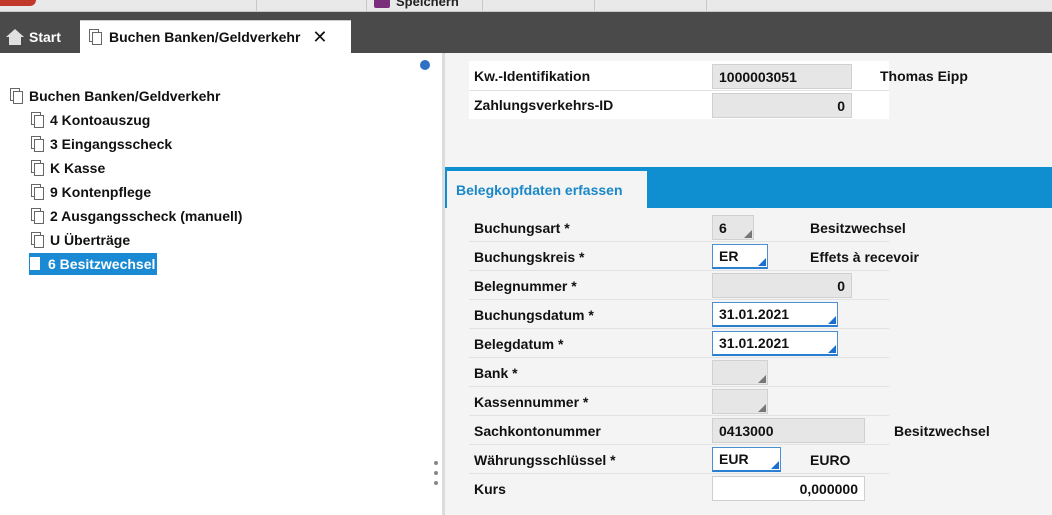 The image size is (1052, 515). I want to click on tree-item-label: 2 Ausgangsscheck (manuell), so click(146, 216).